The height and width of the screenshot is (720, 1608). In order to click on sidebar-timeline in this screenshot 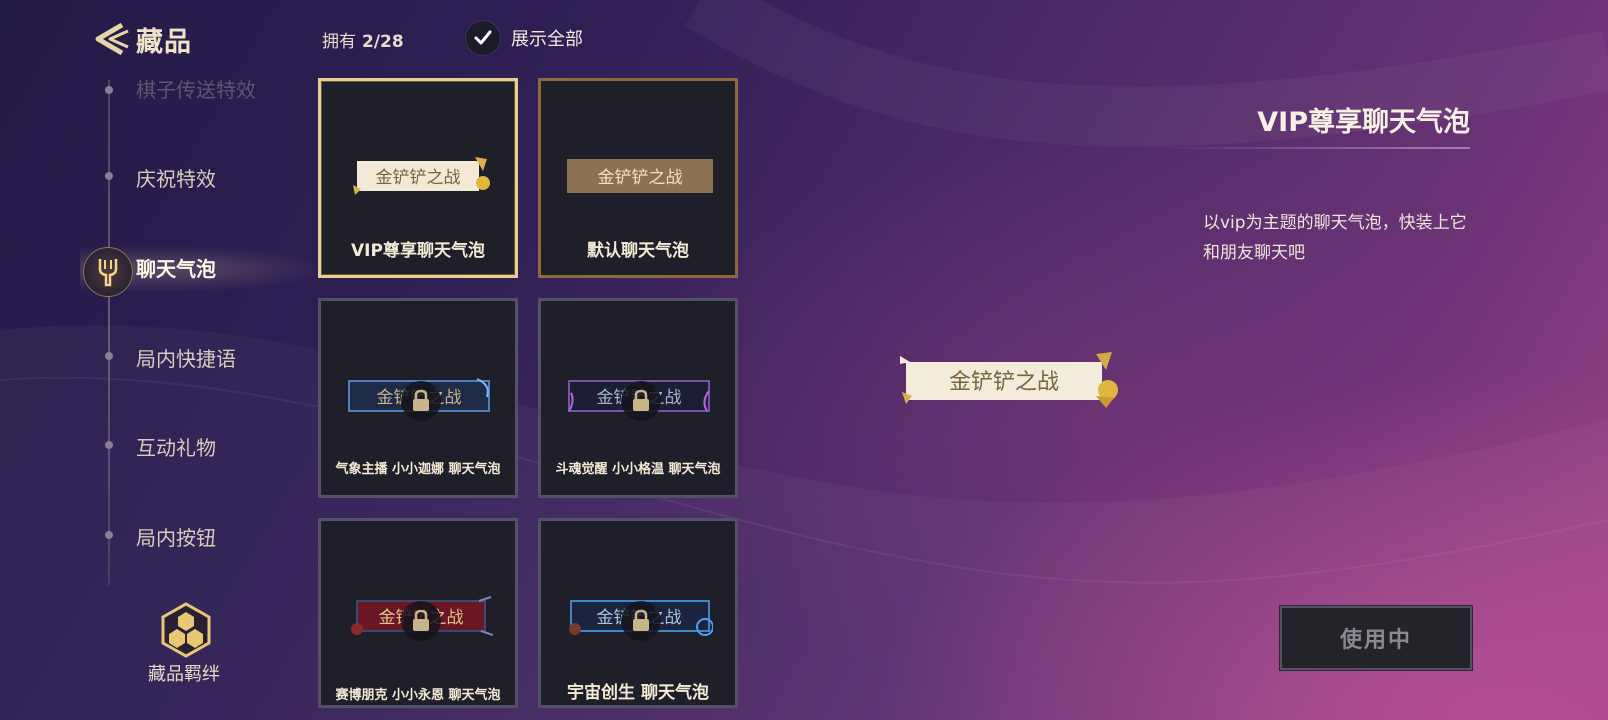, I will do `click(109, 332)`.